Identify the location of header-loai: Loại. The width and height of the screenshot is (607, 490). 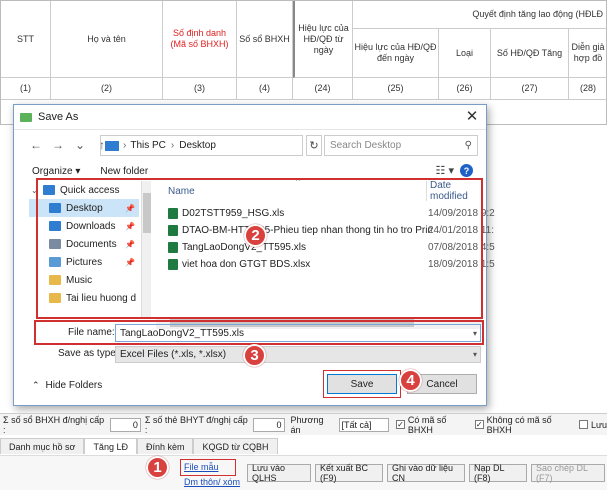
(465, 53).